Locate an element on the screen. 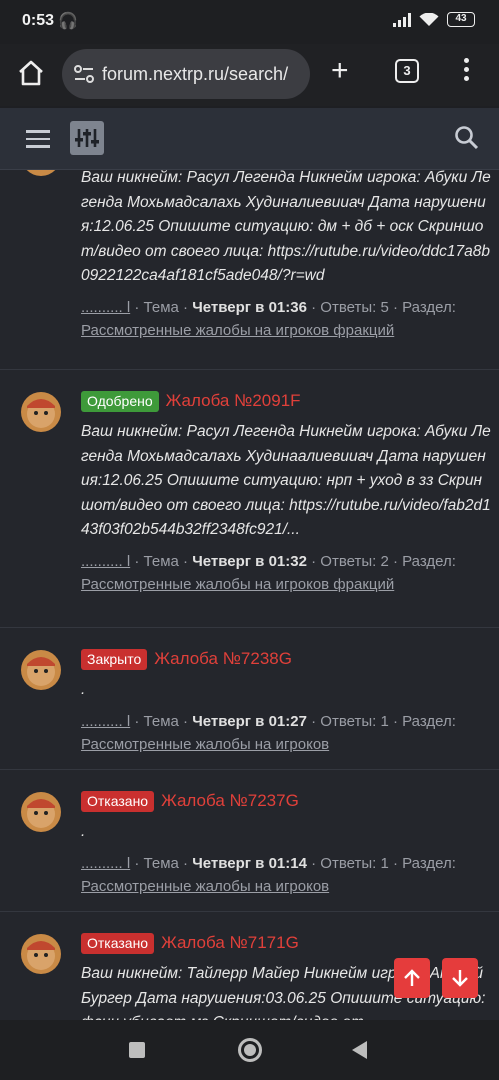 The height and width of the screenshot is (1080, 499). status-bar: 0:53 🎧 43 is located at coordinates (249, 22).